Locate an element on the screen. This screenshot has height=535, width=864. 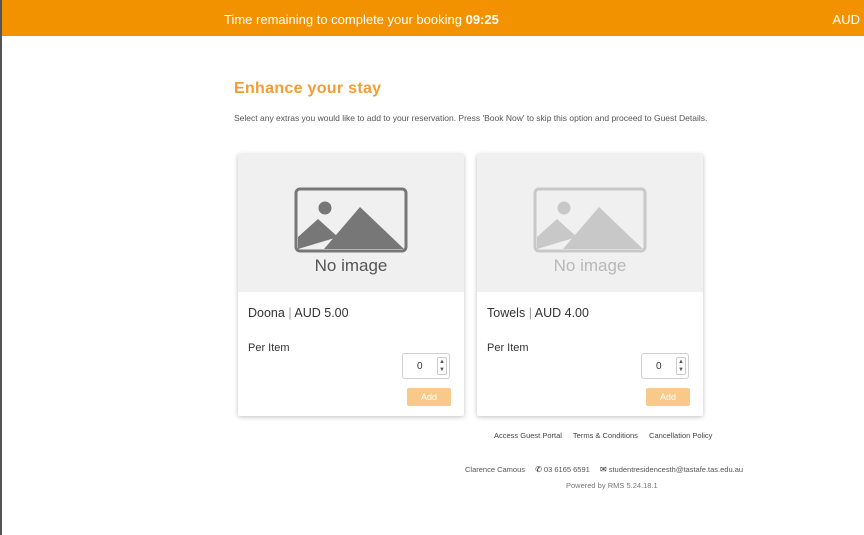
envelope-icon: ✉ is located at coordinates (603, 469).